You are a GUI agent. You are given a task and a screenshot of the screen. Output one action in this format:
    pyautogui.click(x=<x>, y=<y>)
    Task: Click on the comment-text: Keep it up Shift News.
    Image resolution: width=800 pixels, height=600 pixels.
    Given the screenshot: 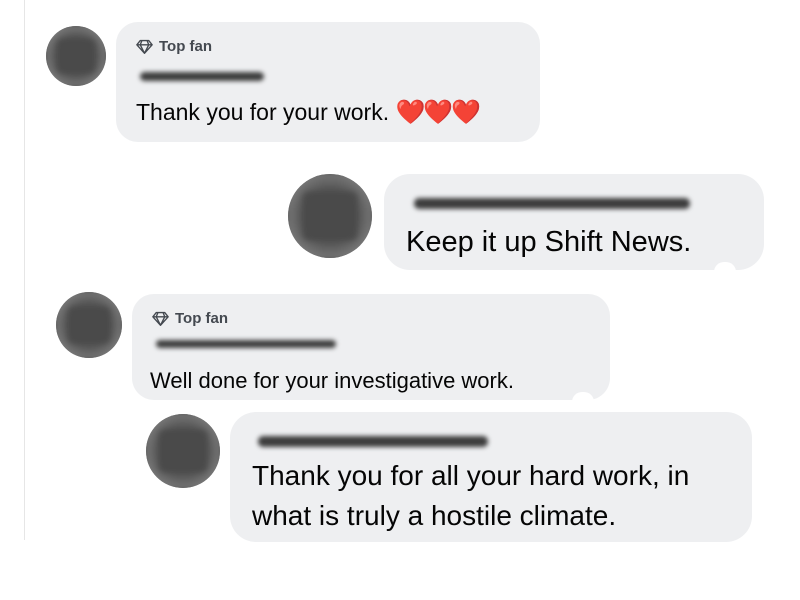 What is the action you would take?
    pyautogui.click(x=549, y=242)
    